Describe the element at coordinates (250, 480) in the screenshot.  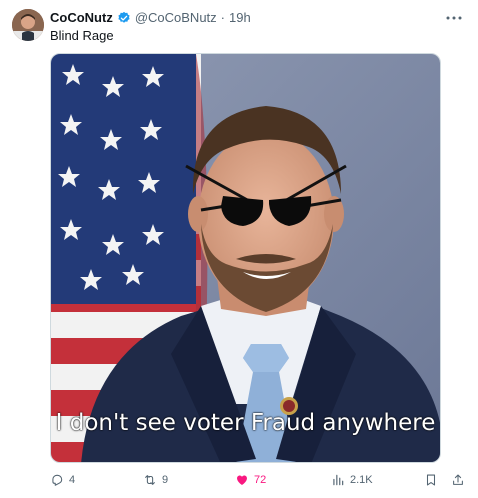
I see `like-button: 72` at that location.